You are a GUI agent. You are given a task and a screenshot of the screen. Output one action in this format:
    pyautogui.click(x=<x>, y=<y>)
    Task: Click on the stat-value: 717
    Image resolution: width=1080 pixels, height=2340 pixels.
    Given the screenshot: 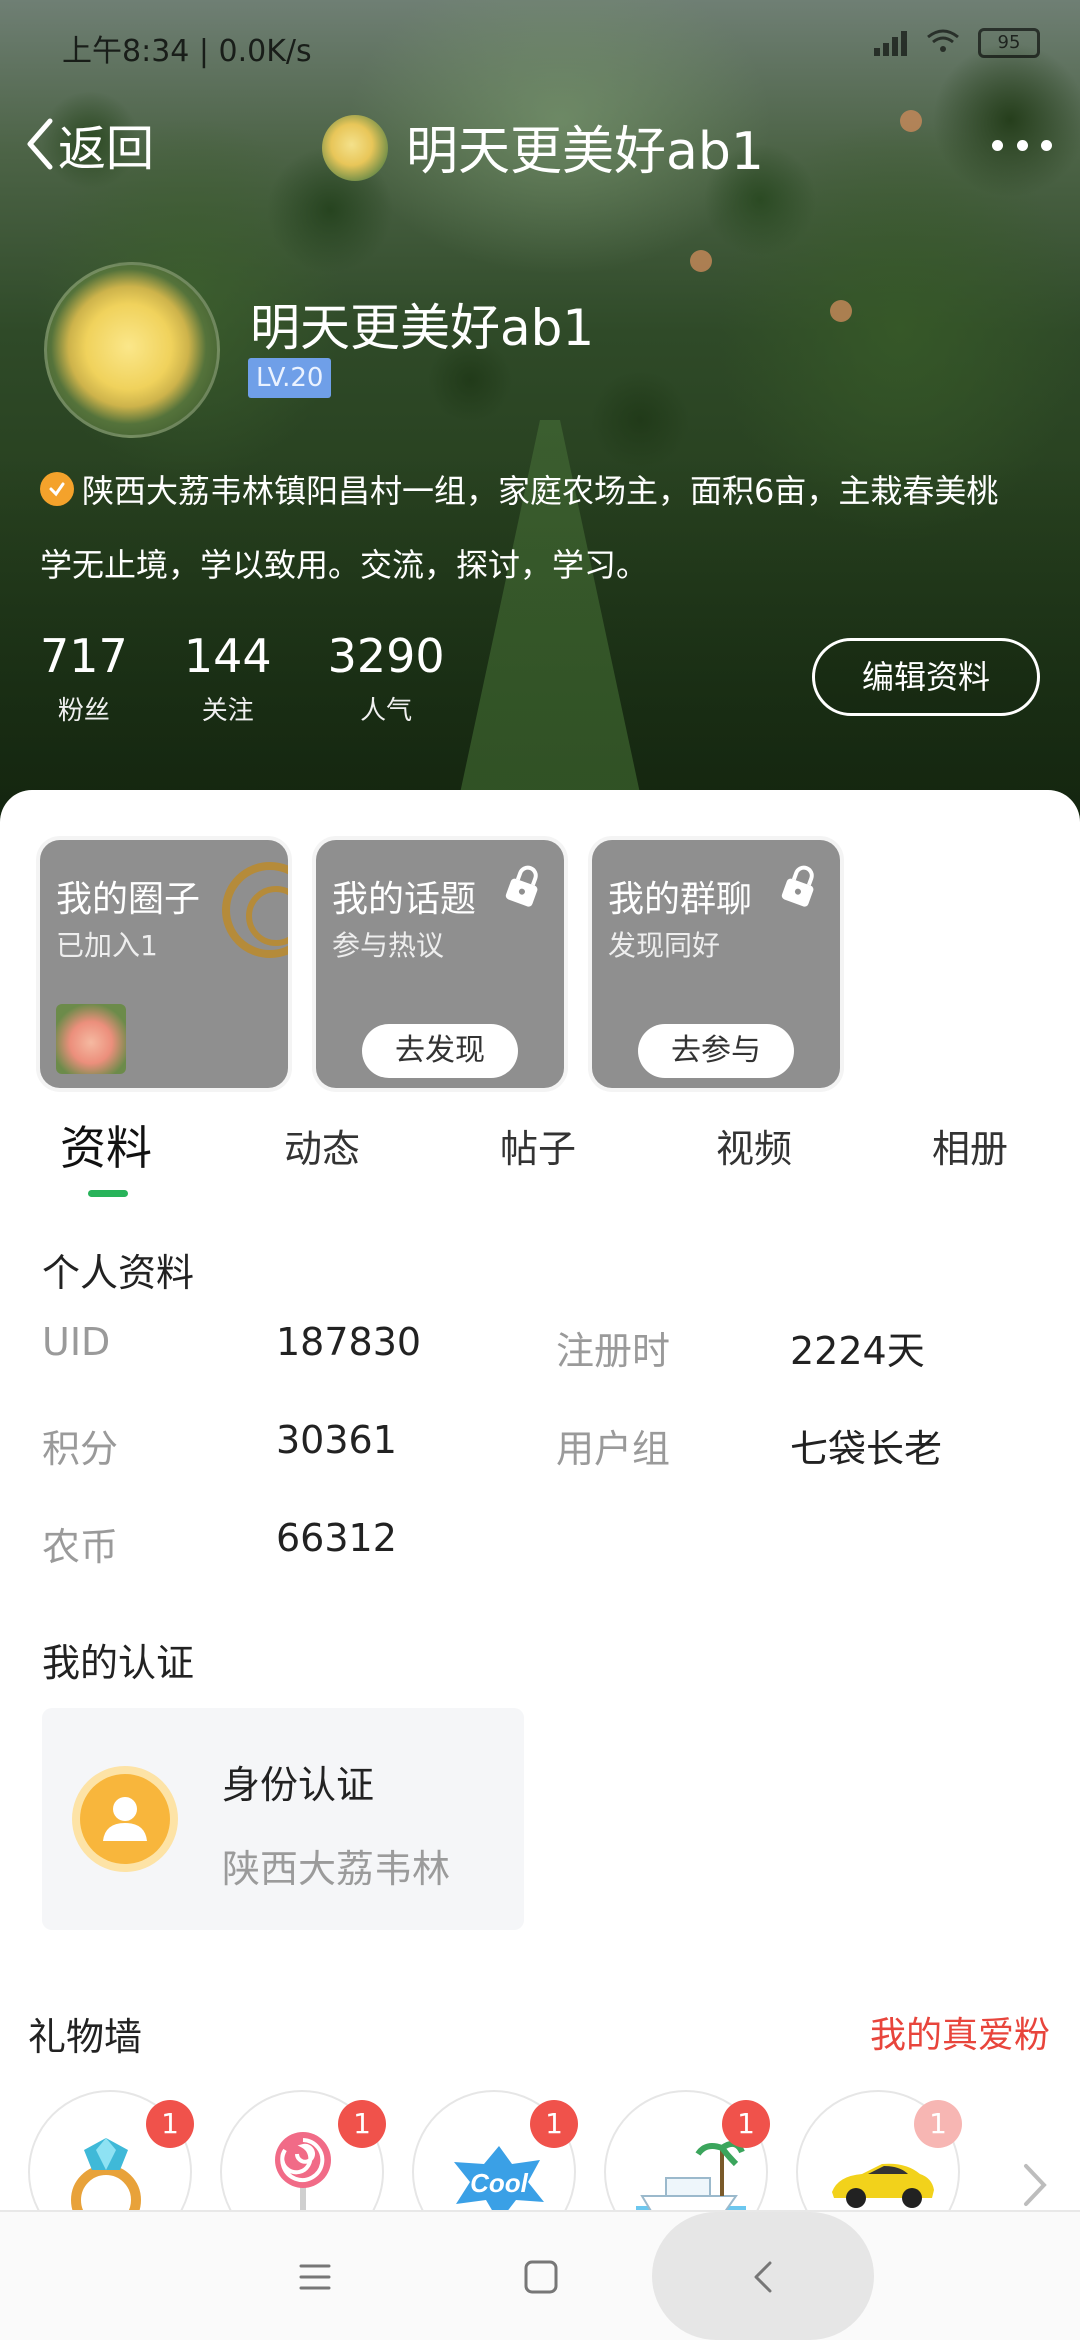 What is the action you would take?
    pyautogui.click(x=84, y=656)
    